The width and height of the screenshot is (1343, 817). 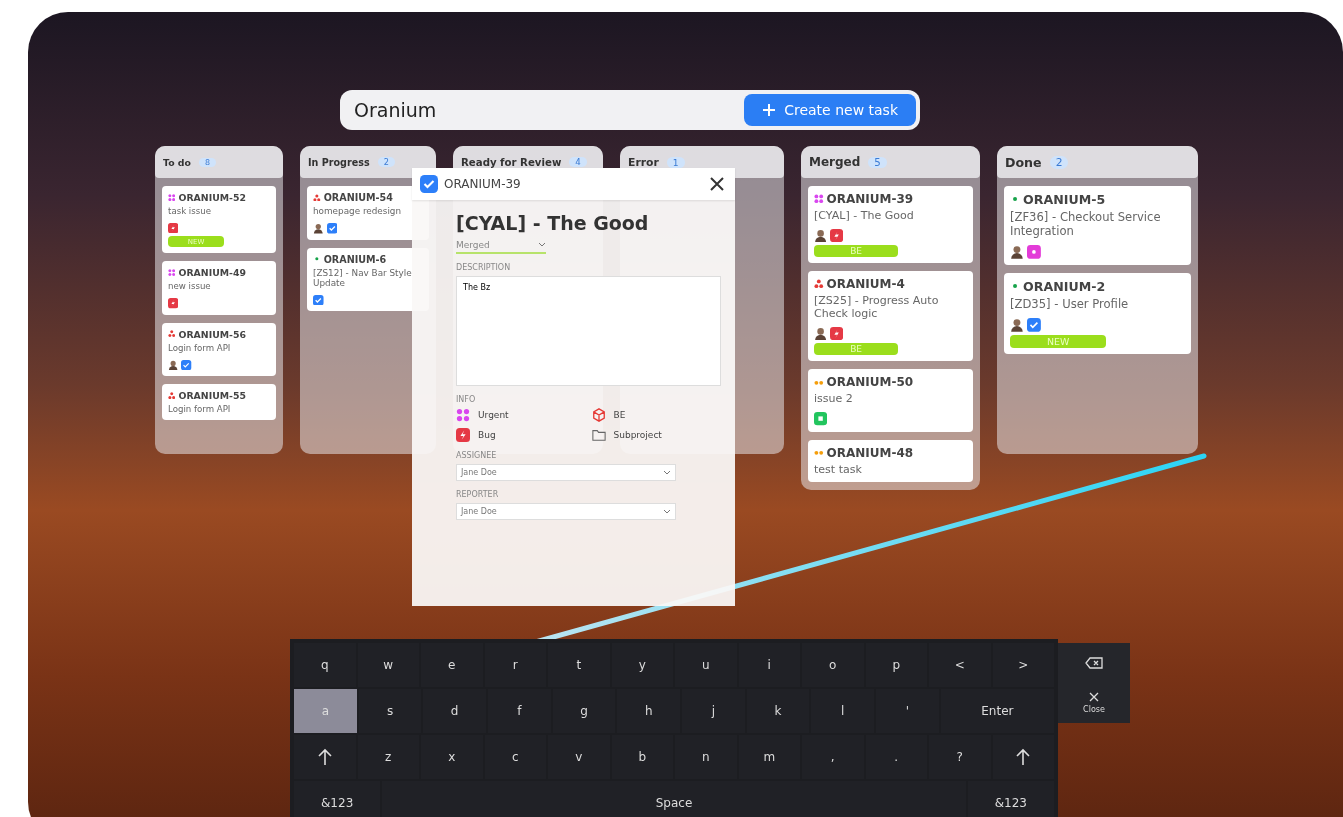 I want to click on keyboard-key: u, so click(x=706, y=665).